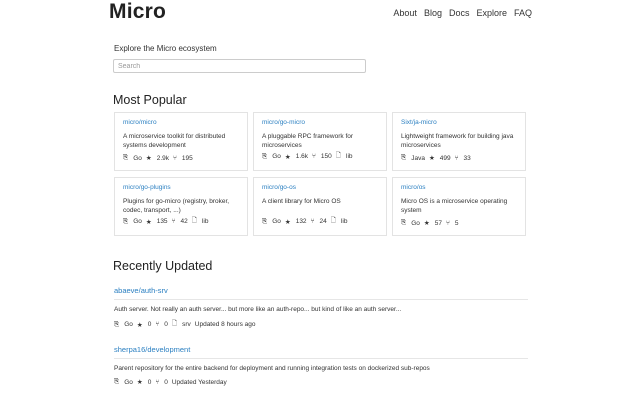 The image size is (642, 393). Describe the element at coordinates (491, 13) in the screenshot. I see `nav-explore: Explore` at that location.